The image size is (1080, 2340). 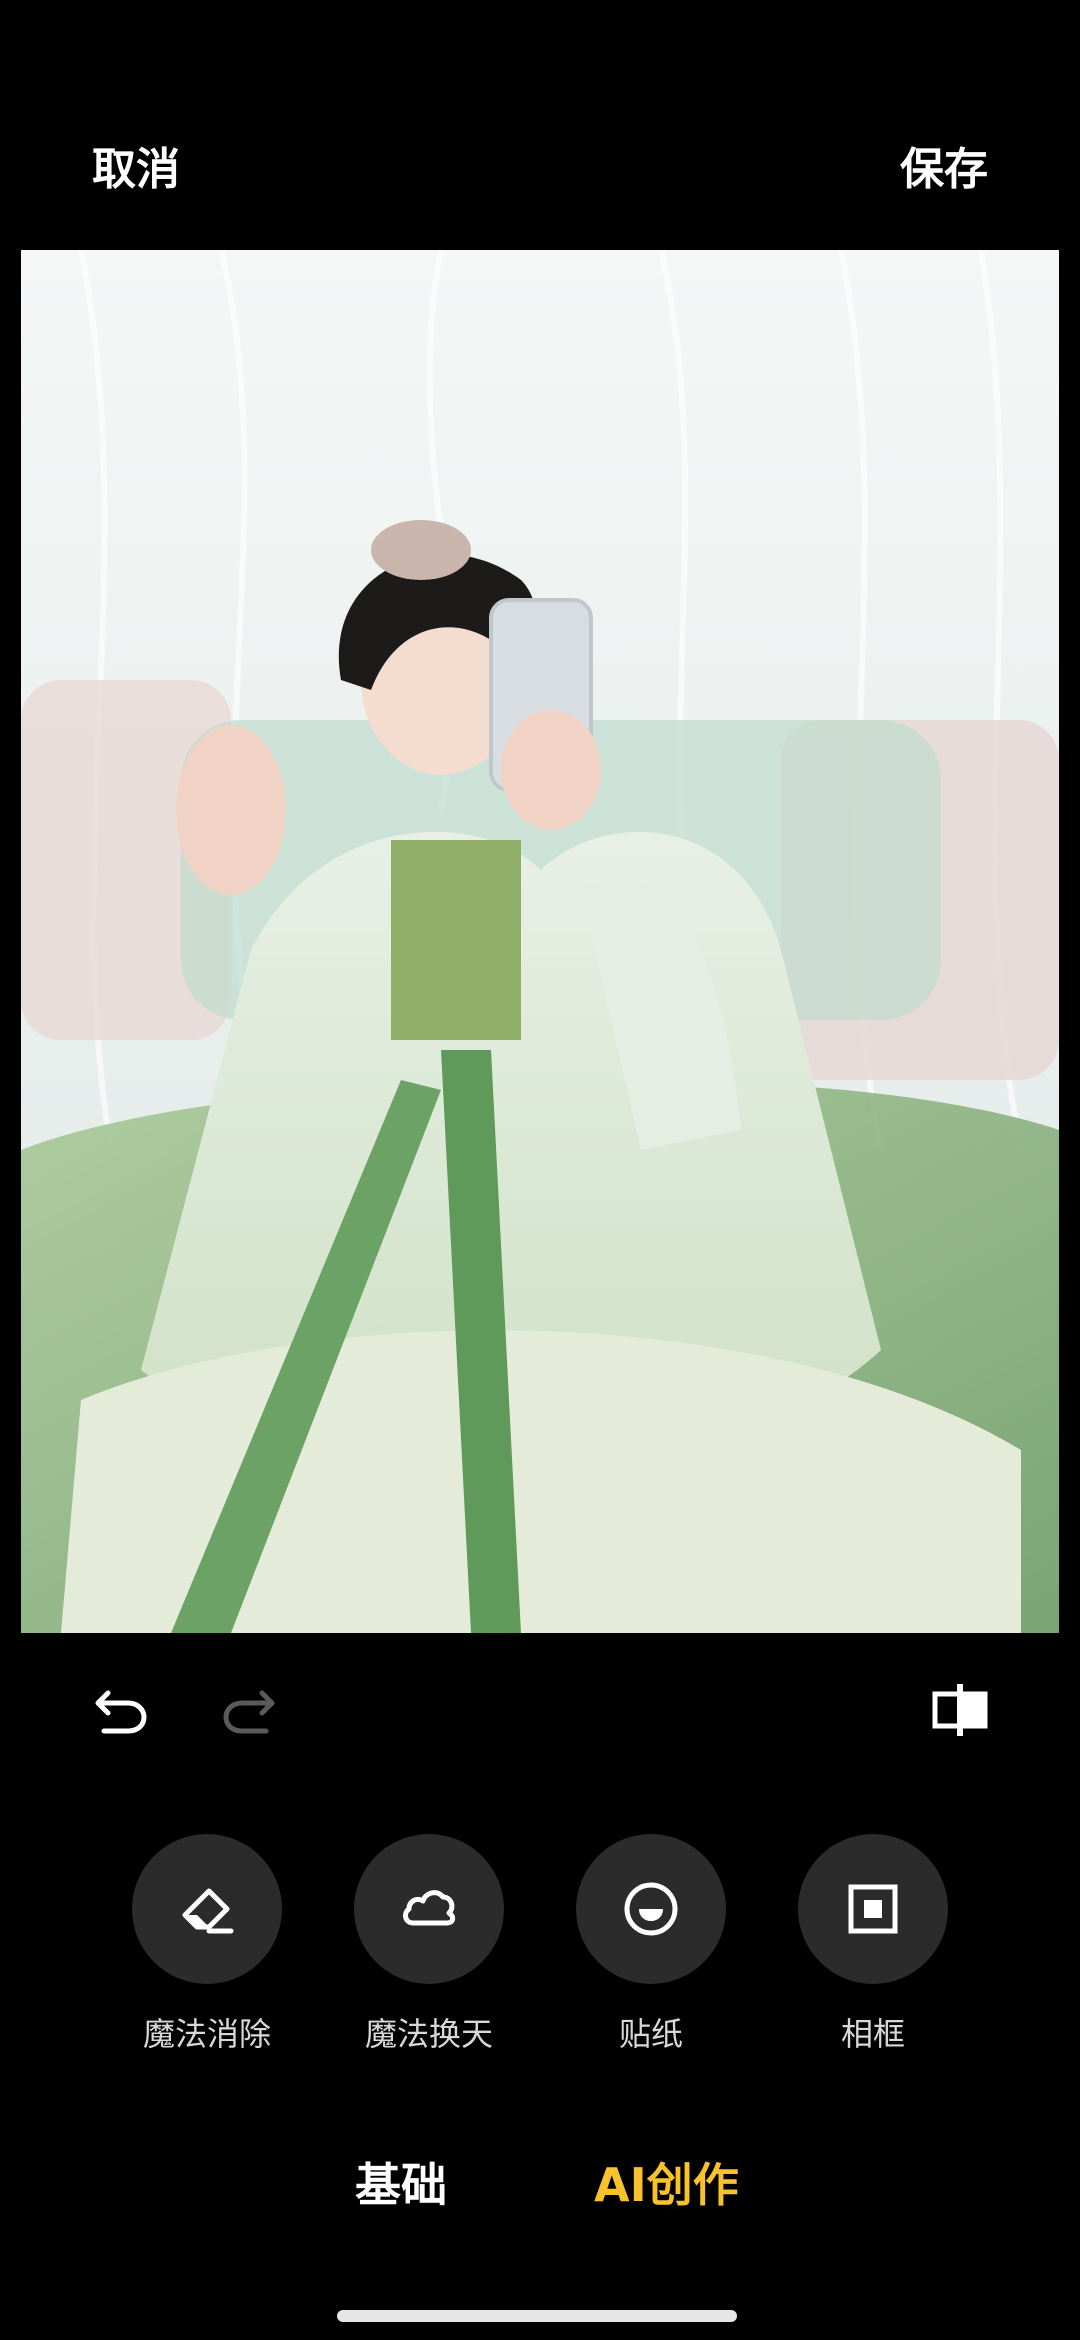 I want to click on sticker-icon, so click(x=651, y=1909).